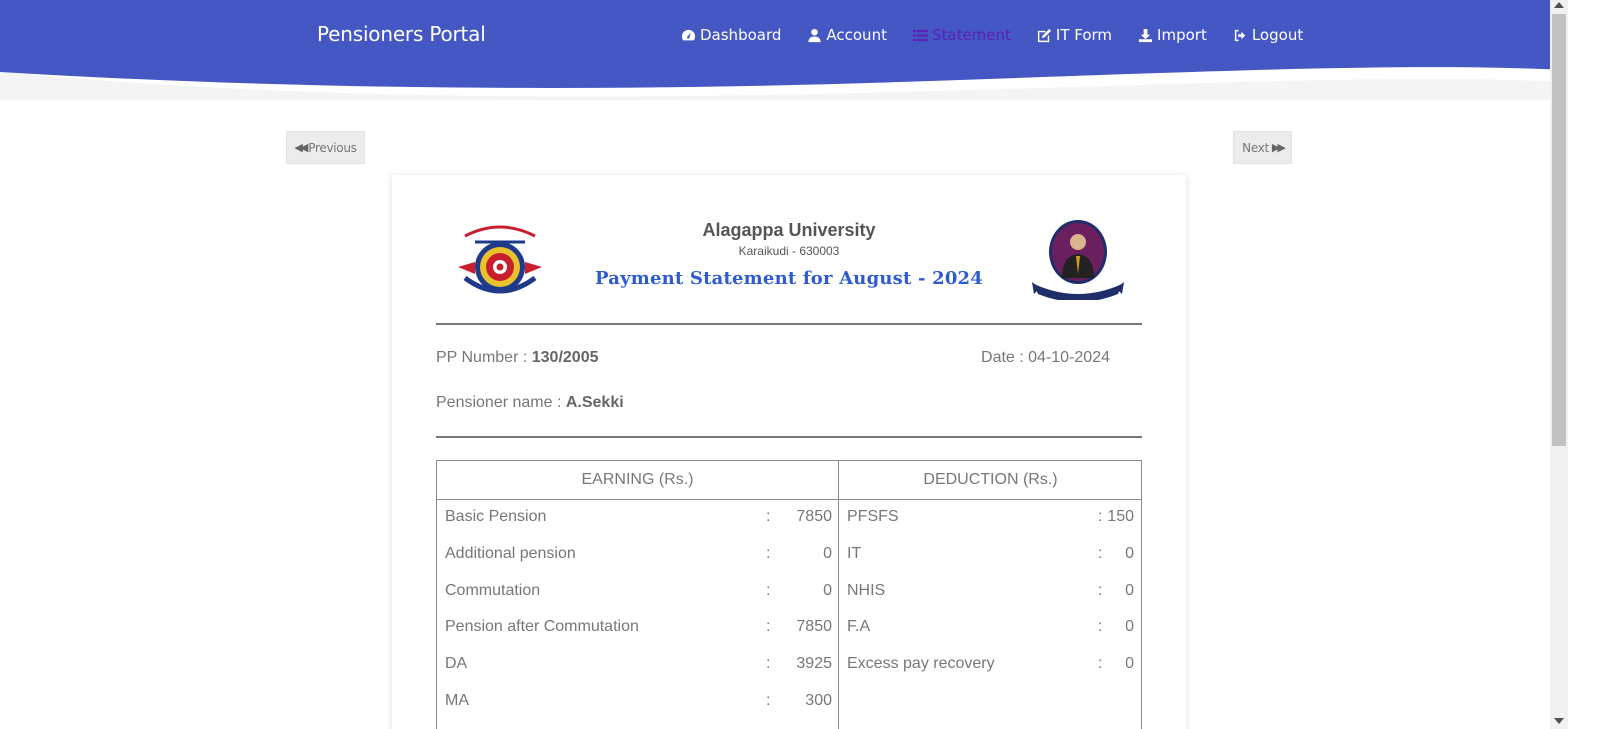 The width and height of the screenshot is (1600, 729). I want to click on edit-icon, so click(1044, 35).